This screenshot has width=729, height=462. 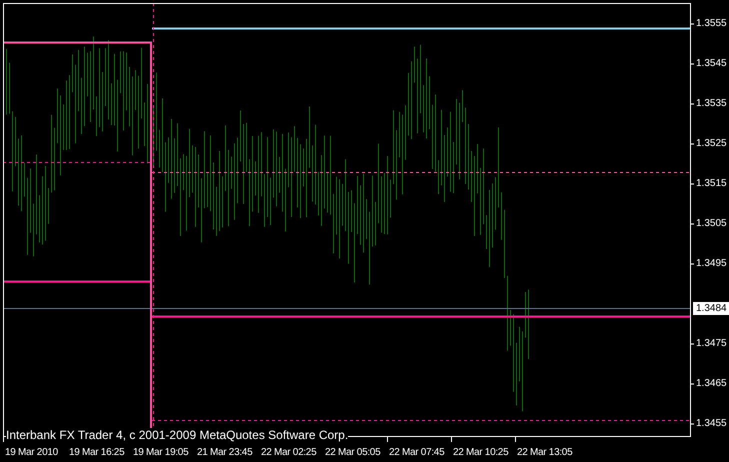 I want to click on price-axis-label: 1.3545, so click(x=711, y=64).